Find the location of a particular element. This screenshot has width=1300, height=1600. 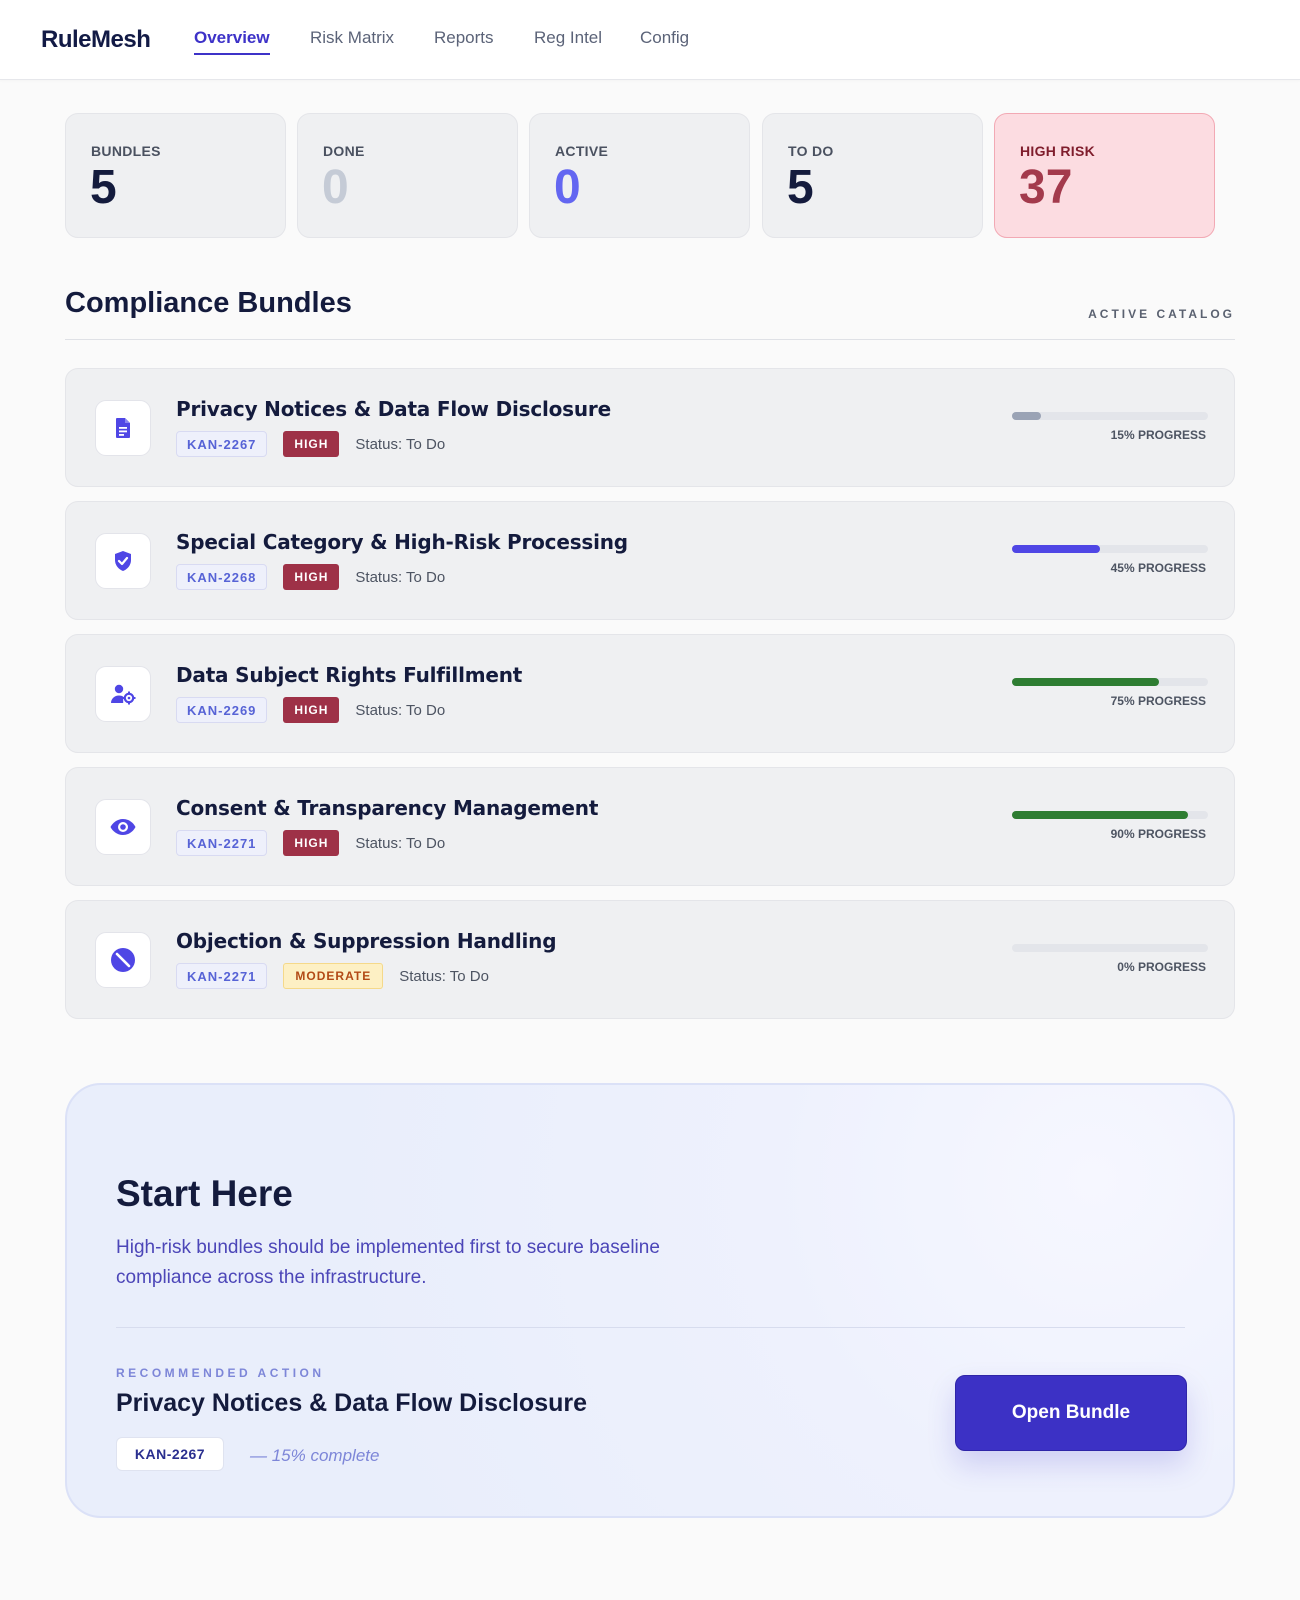

section-tag: ACTIVE CATALOG is located at coordinates (1161, 314).